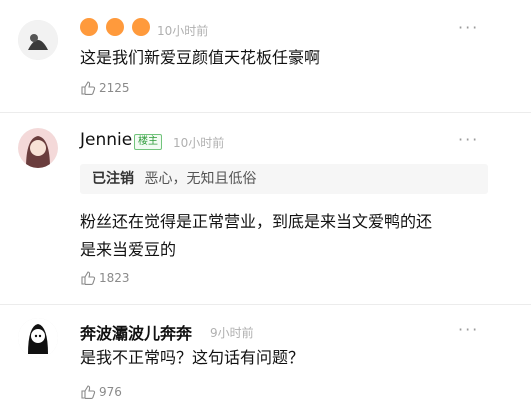 The image size is (531, 407). Describe the element at coordinates (106, 140) in the screenshot. I see `commenter-name: Jennie` at that location.